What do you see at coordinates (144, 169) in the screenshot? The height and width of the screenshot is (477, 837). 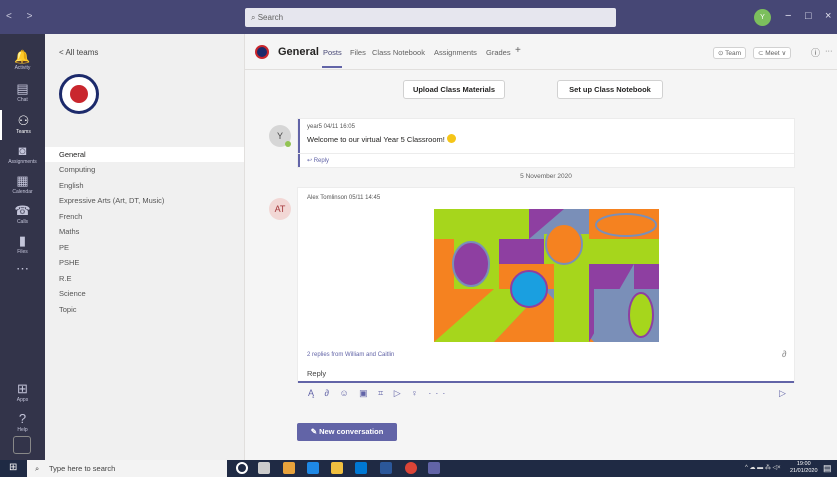 I see `channel-computing: Computing` at bounding box center [144, 169].